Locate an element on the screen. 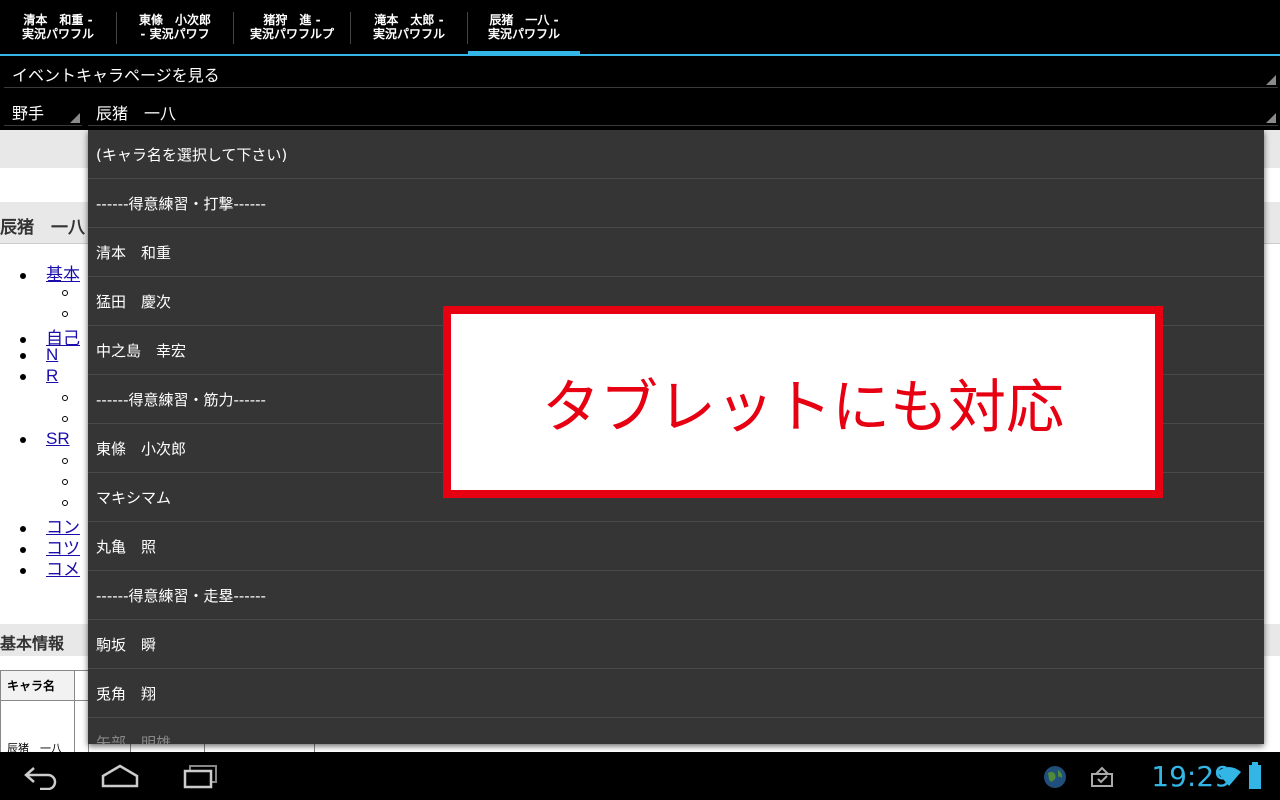 The width and height of the screenshot is (1280, 800). dropdown-item: 兎角 翔 is located at coordinates (676, 693).